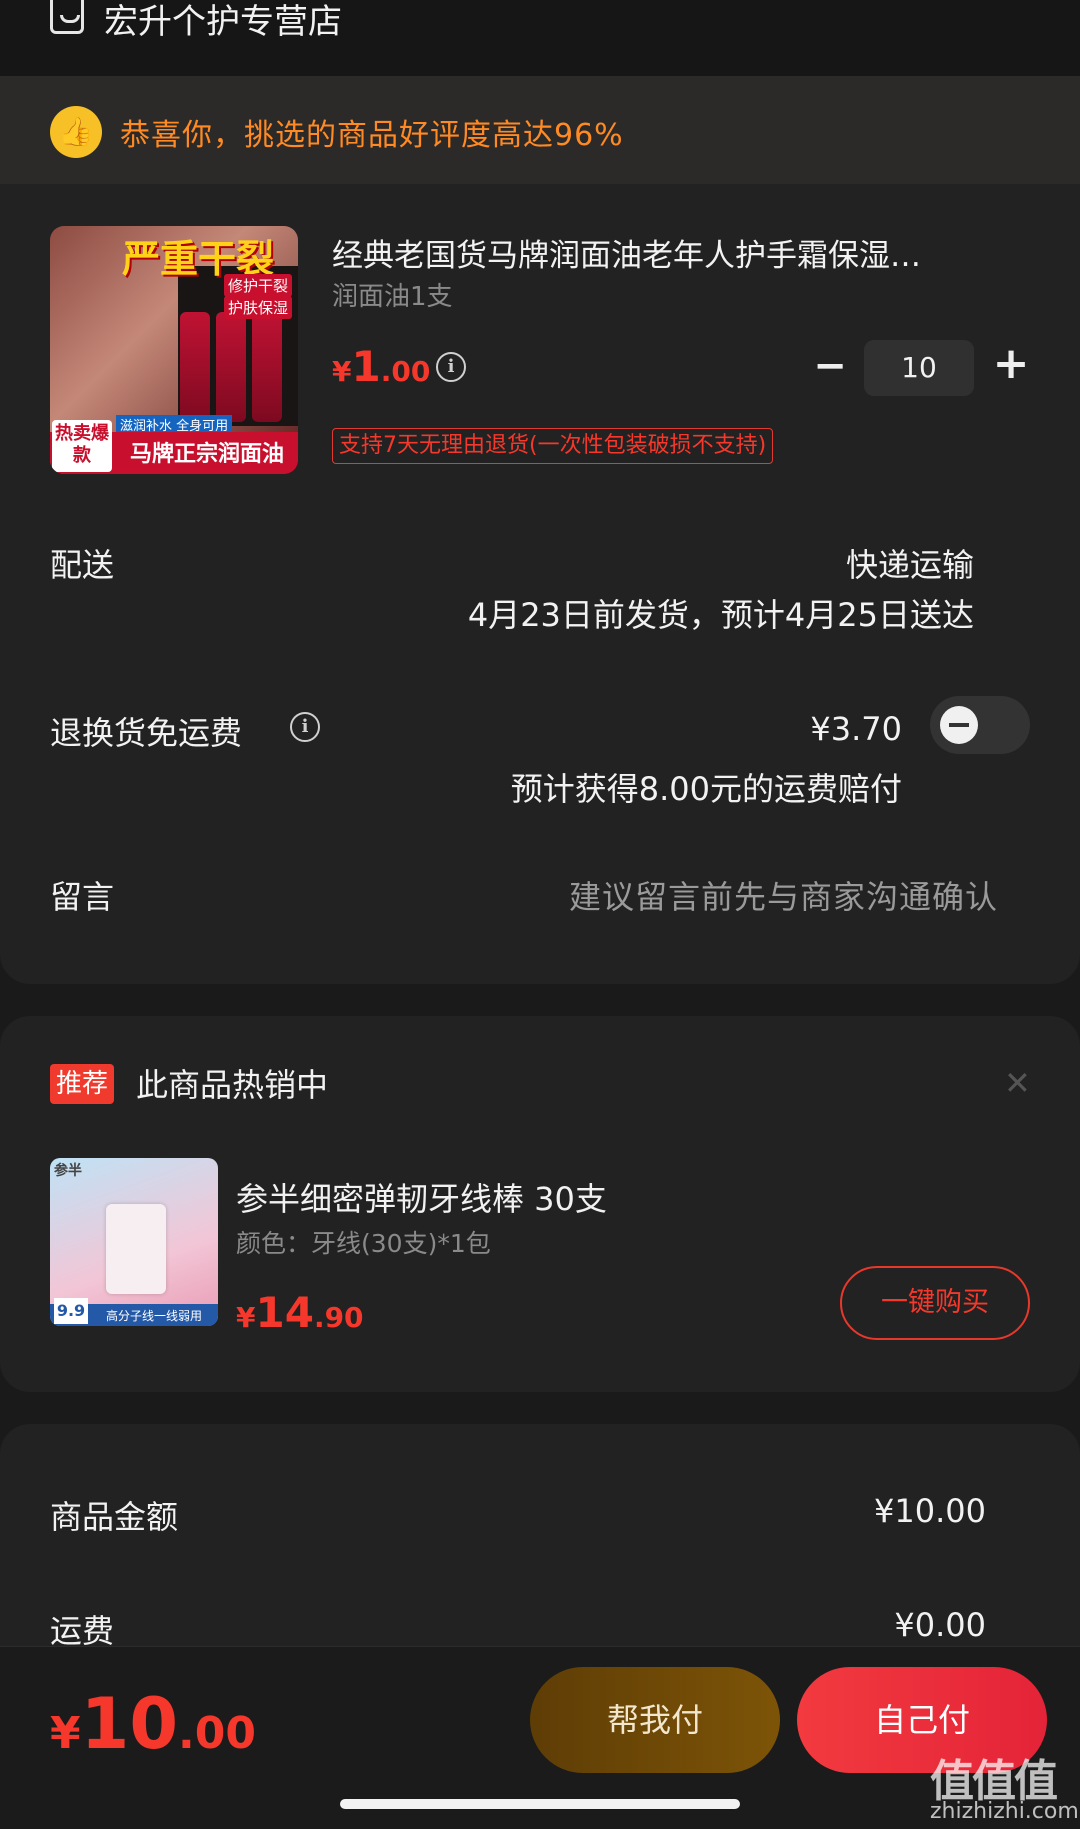  I want to click on summary-label: 商品金额, so click(114, 1517).